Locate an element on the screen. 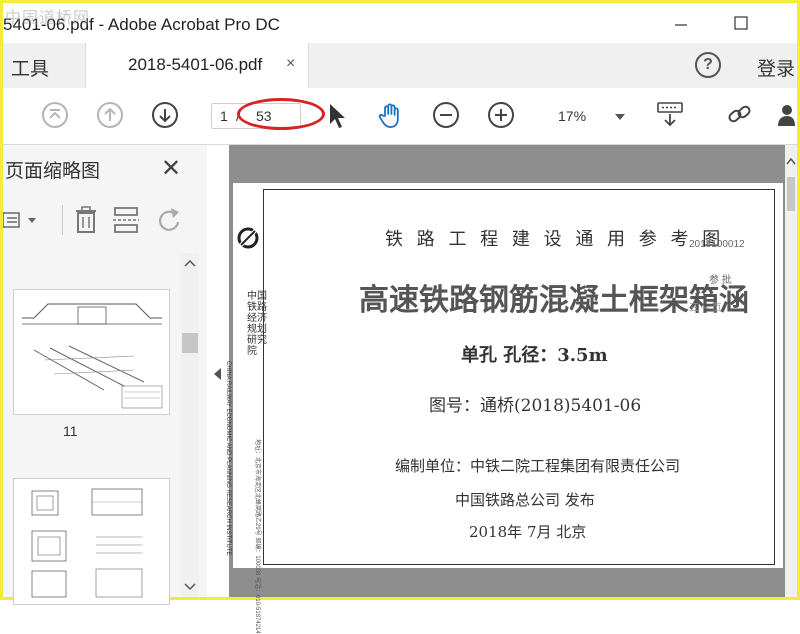  tab-bar: 工具 2018-5401-06.pdf × ? 登录 is located at coordinates (400, 66).